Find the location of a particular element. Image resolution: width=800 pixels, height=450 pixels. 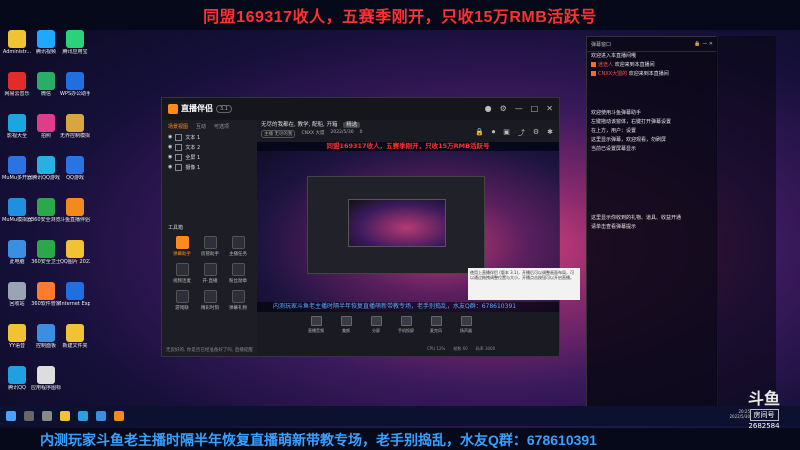

chat-username: 迷途人 is located at coordinates (605, 65).